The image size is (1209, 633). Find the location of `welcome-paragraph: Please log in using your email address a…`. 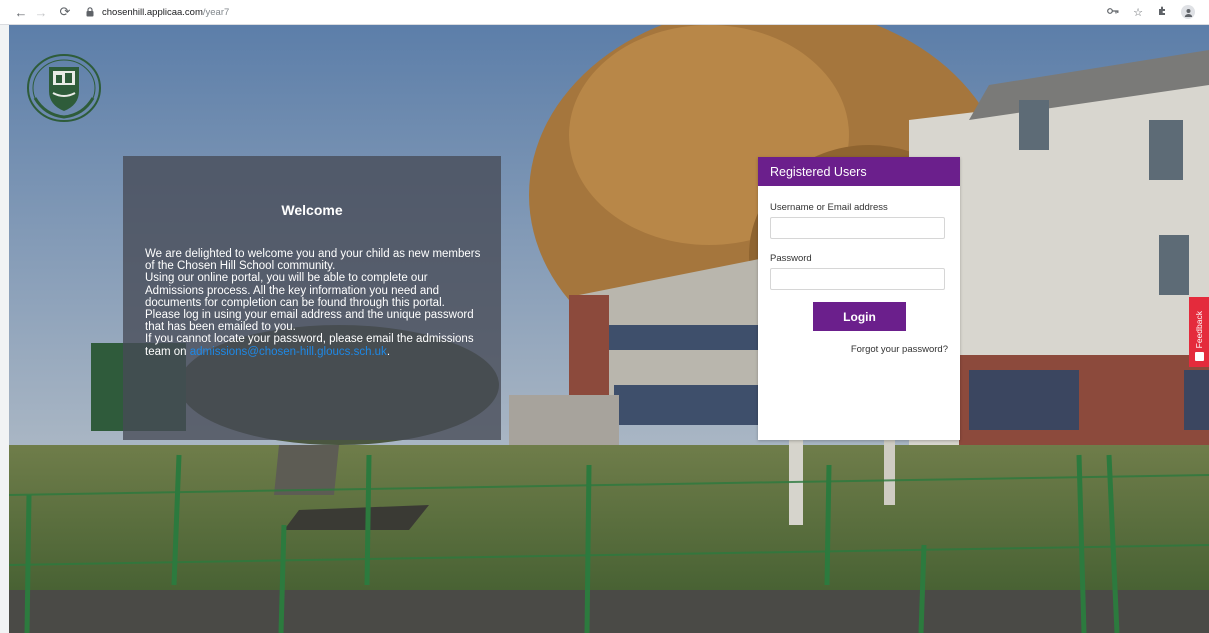

welcome-paragraph: Please log in using your email address a… is located at coordinates (309, 321).